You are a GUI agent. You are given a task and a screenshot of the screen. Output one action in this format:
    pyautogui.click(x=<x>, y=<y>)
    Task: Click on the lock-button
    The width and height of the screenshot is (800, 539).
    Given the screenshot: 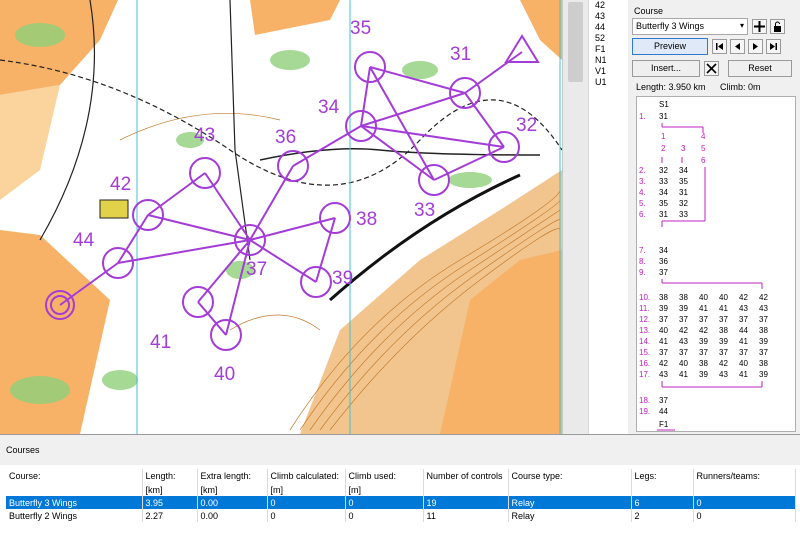 What is the action you would take?
    pyautogui.click(x=777, y=26)
    